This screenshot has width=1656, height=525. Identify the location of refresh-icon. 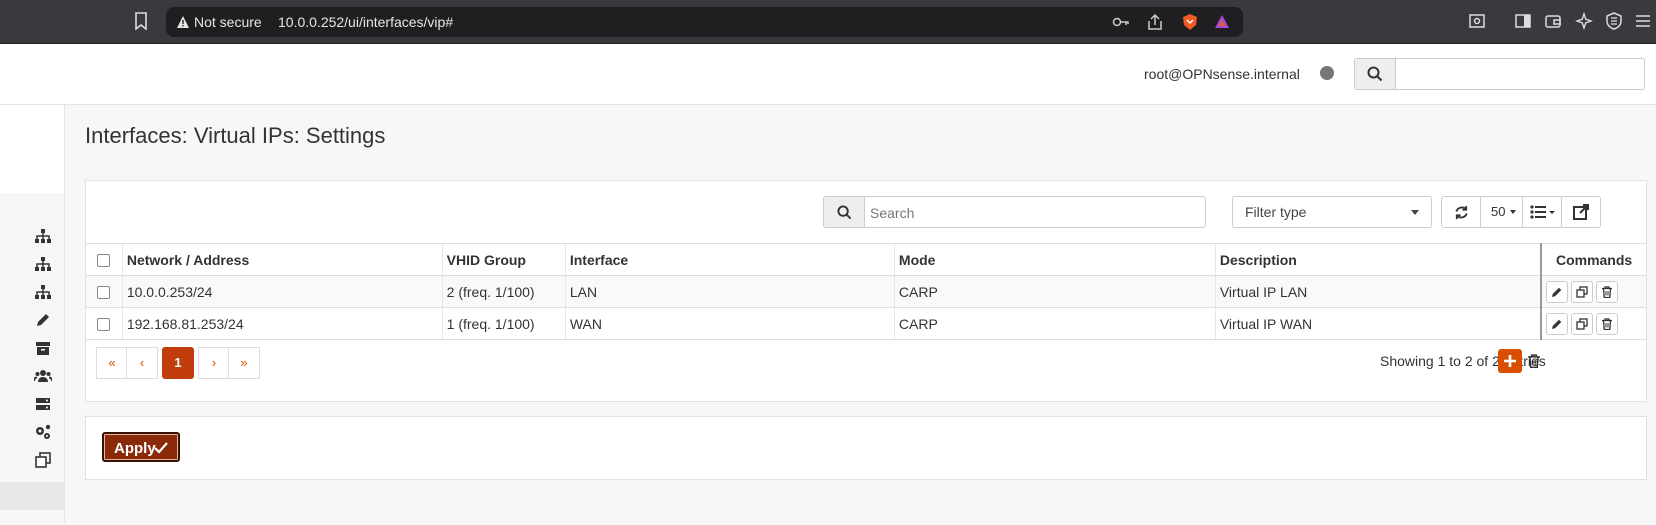
(1461, 212).